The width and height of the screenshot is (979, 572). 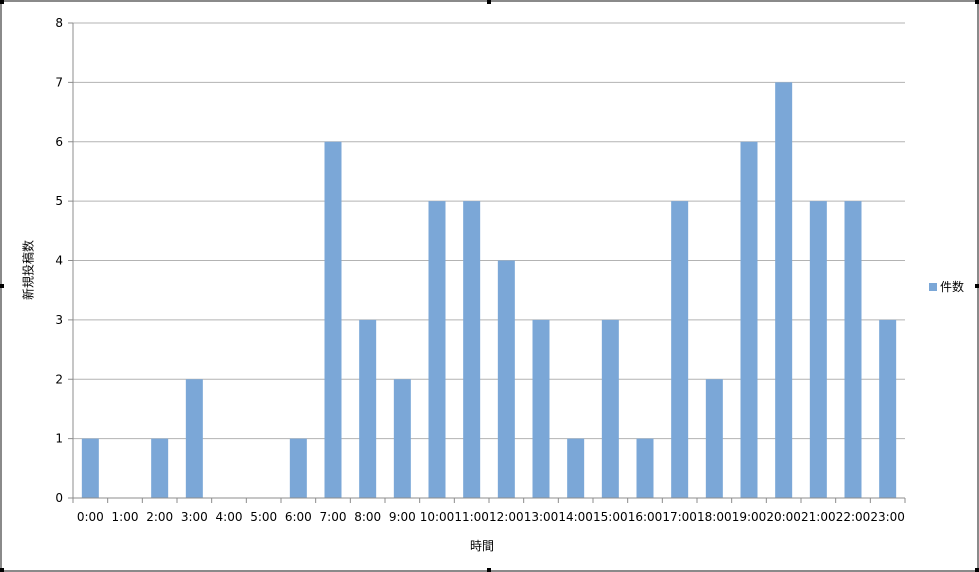 What do you see at coordinates (59, 320) in the screenshot?
I see `y-tick-label: 3` at bounding box center [59, 320].